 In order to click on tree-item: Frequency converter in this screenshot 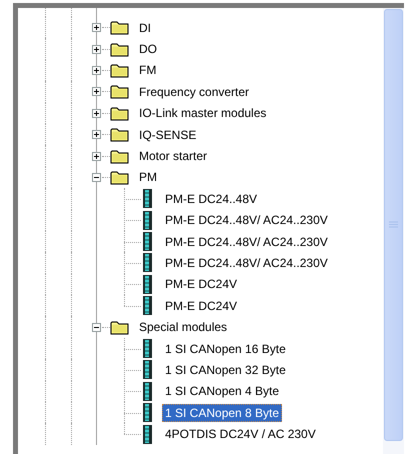, I will do `click(194, 91)`.